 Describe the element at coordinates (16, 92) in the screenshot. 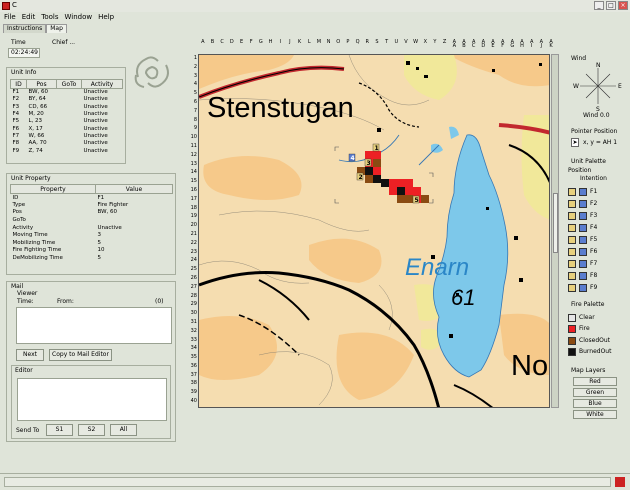

I see `unit-id: F1` at that location.